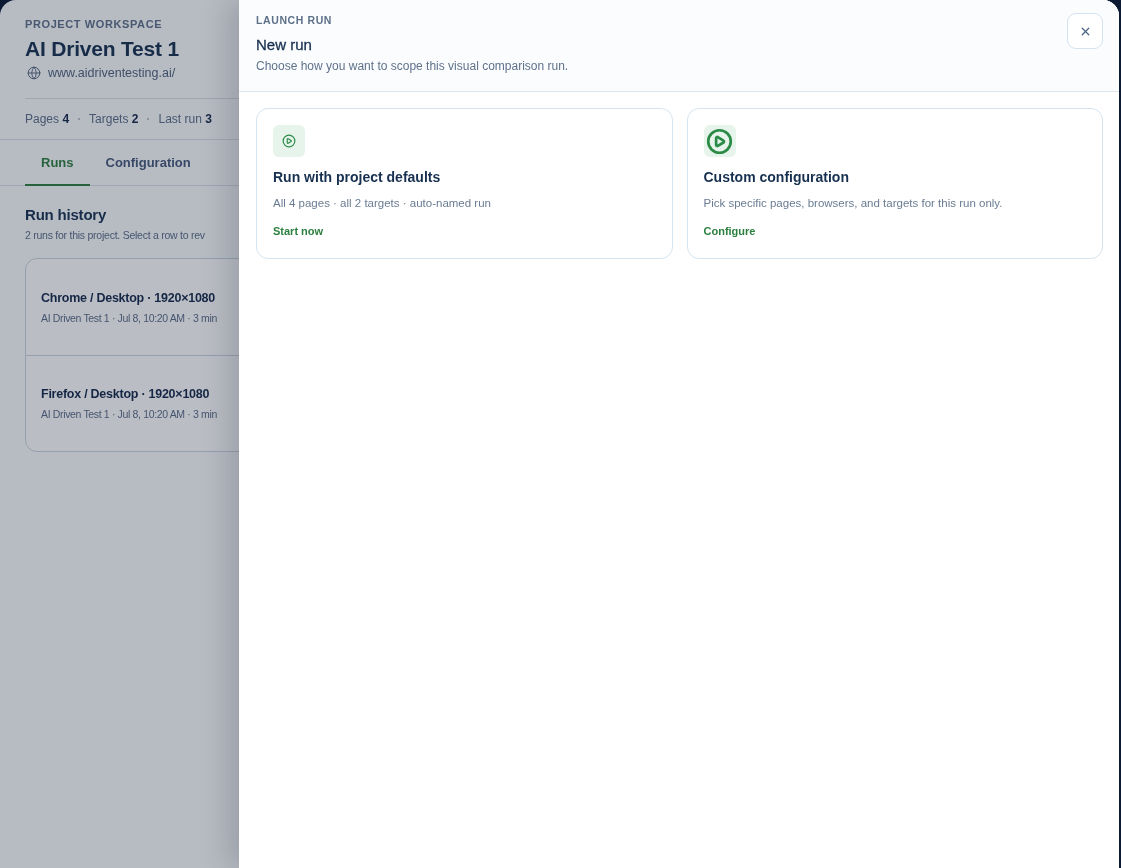 The height and width of the screenshot is (868, 1121). What do you see at coordinates (382, 203) in the screenshot?
I see `option-description: All 4 pages · all 2 targets · auto-named run` at bounding box center [382, 203].